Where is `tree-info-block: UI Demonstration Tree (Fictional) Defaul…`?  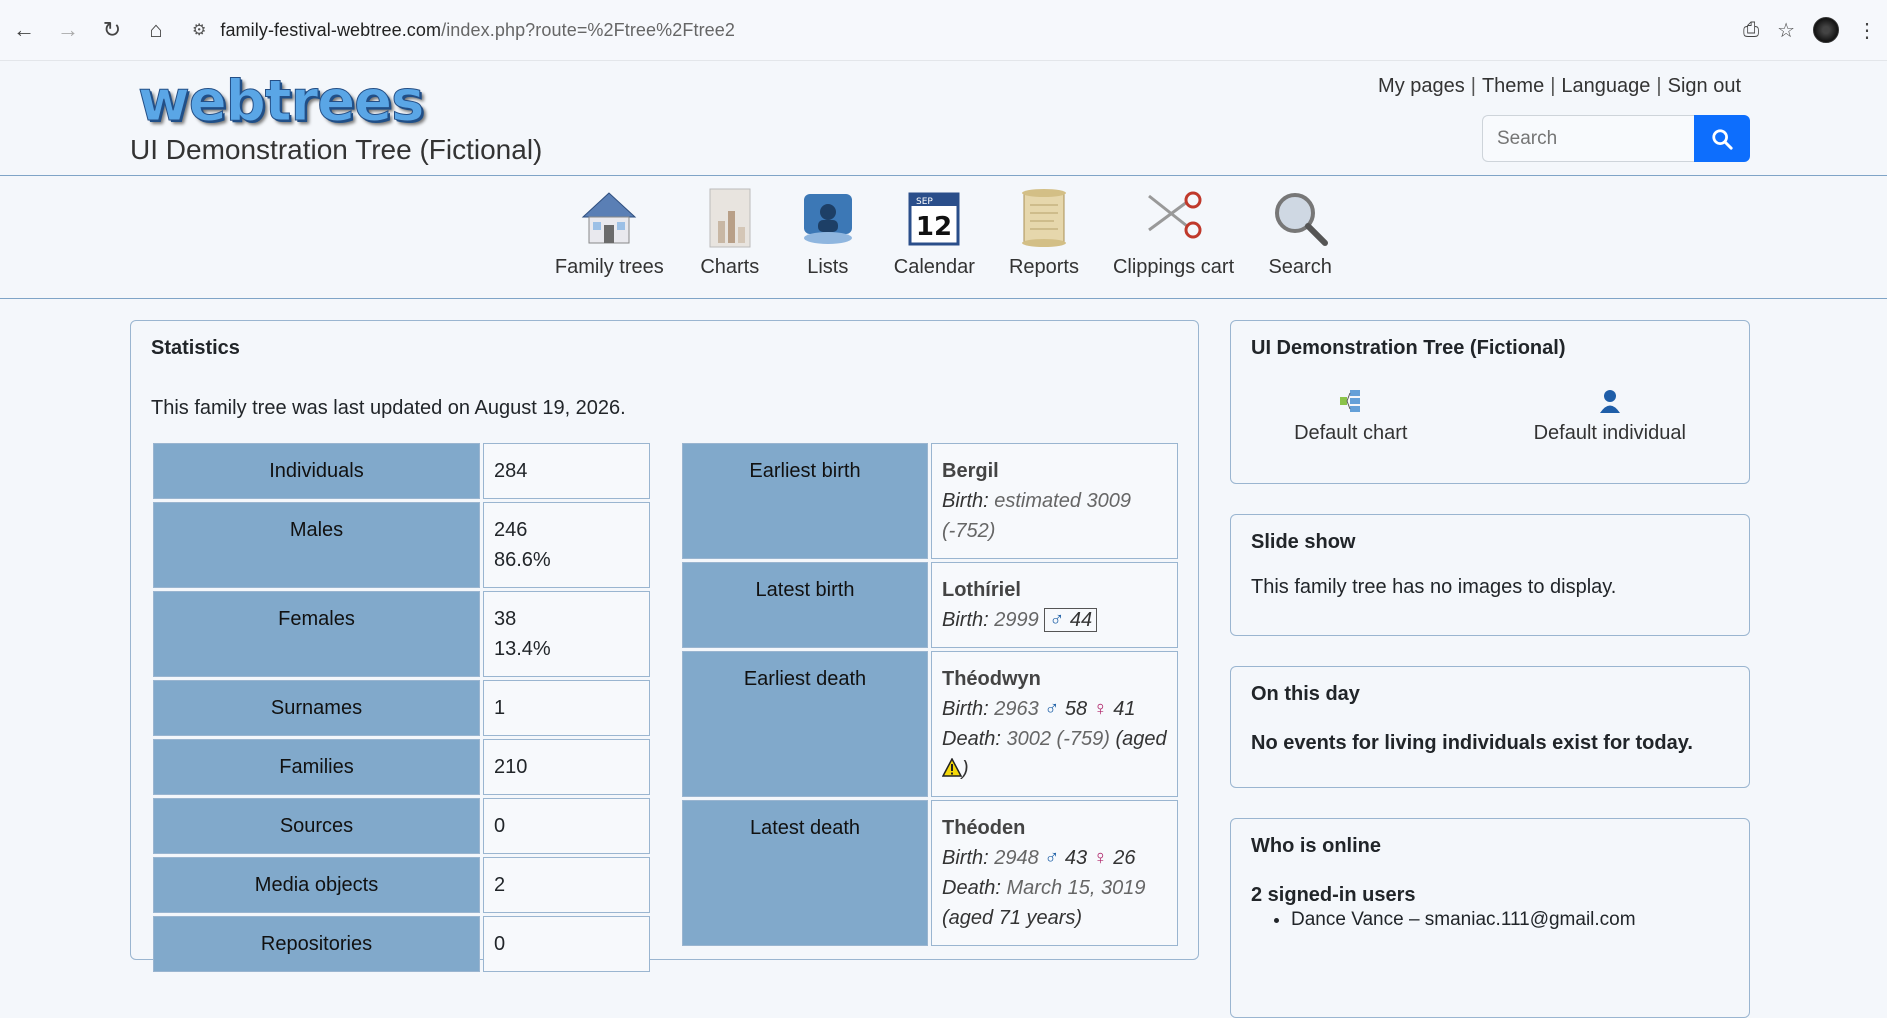
tree-info-block: UI Demonstration Tree (Fictional) Defaul… is located at coordinates (1490, 402).